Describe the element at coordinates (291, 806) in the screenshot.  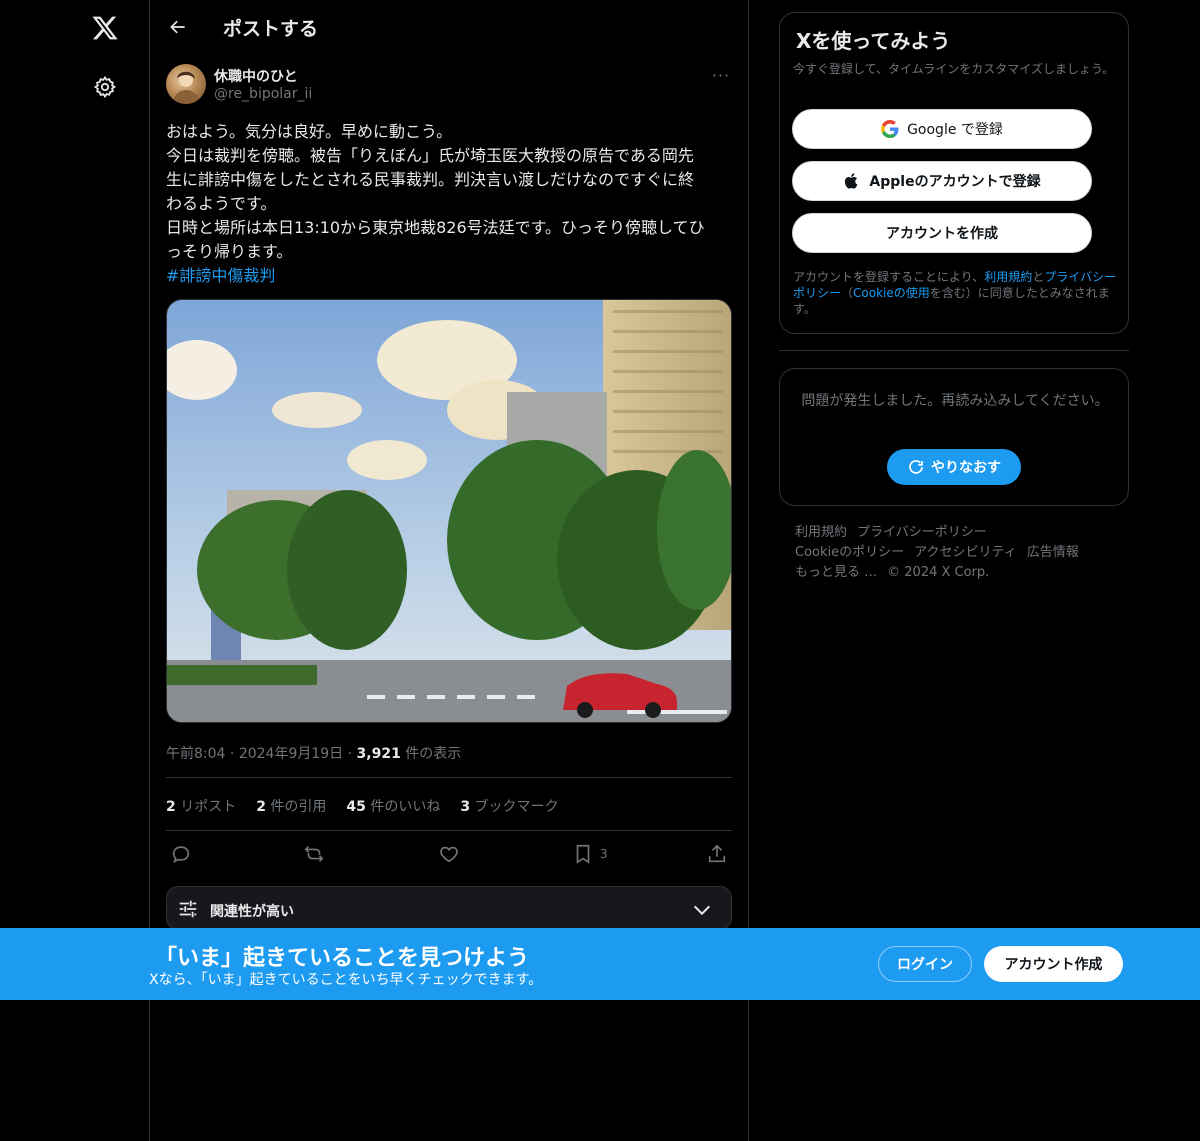
I see `stat-quotes: 2 件の引用` at that location.